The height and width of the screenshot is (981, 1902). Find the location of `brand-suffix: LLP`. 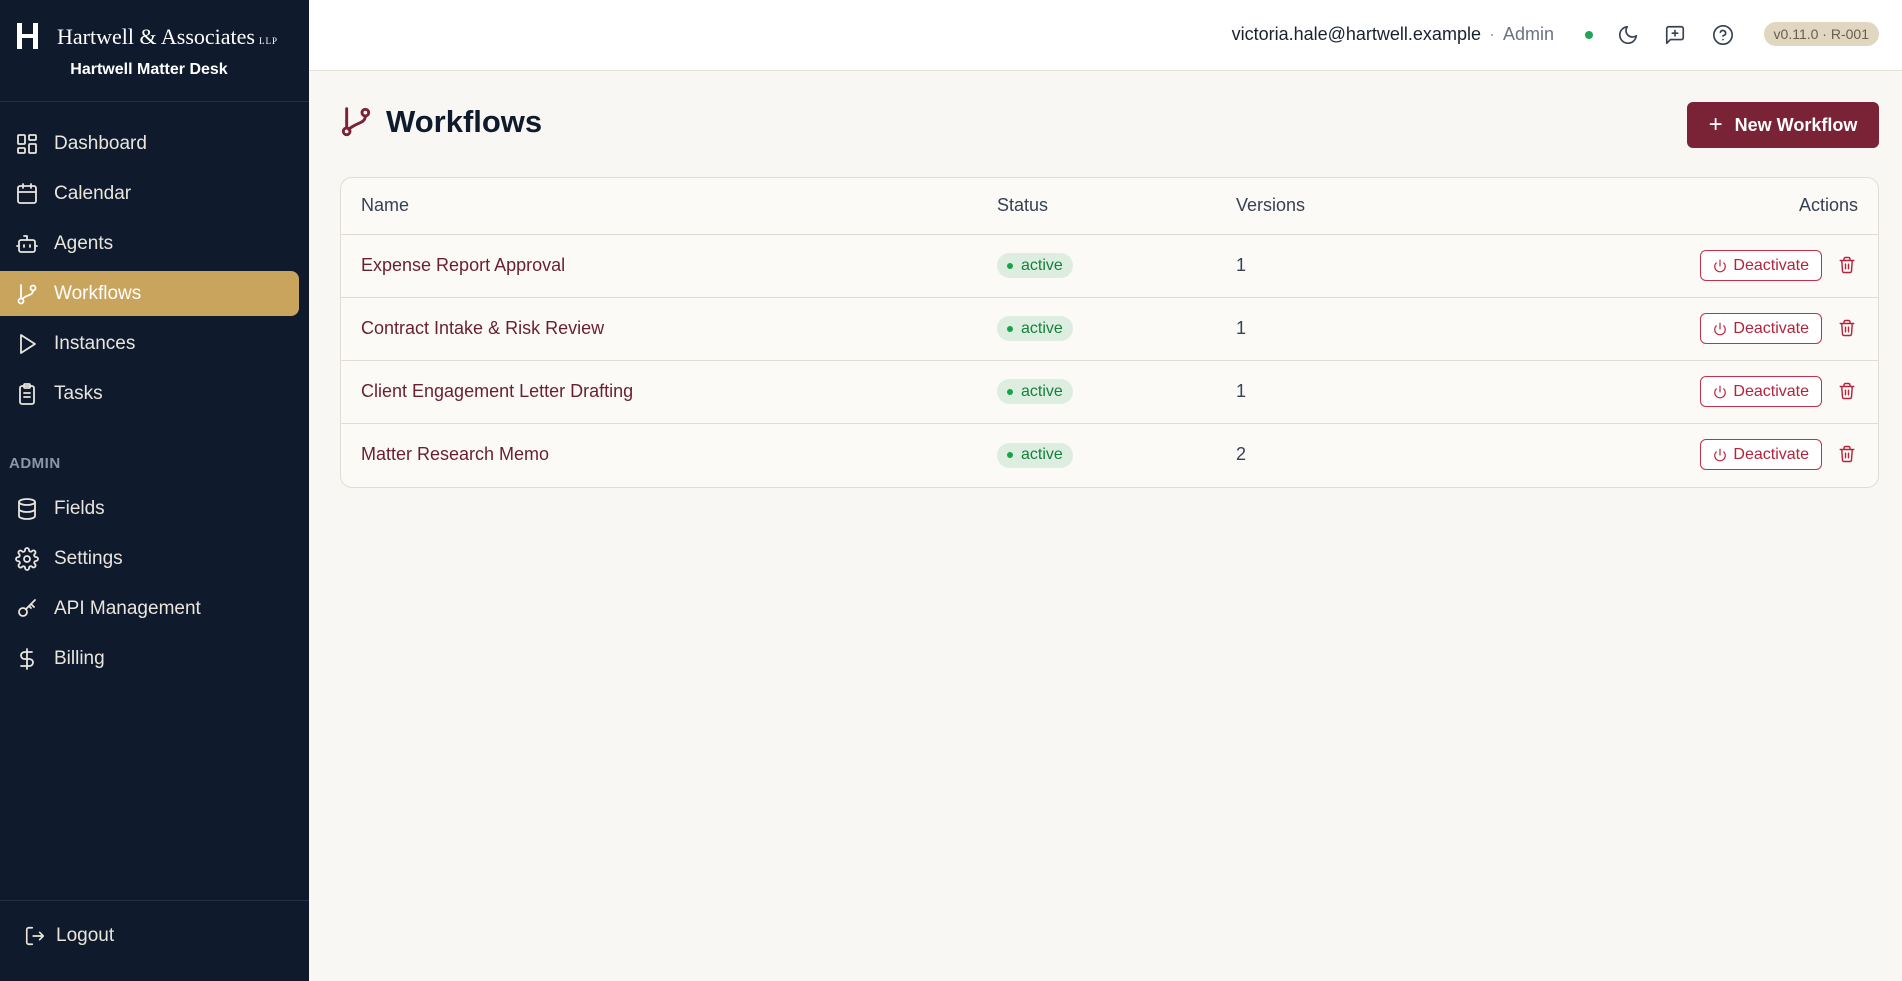

brand-suffix: LLP is located at coordinates (268, 41).